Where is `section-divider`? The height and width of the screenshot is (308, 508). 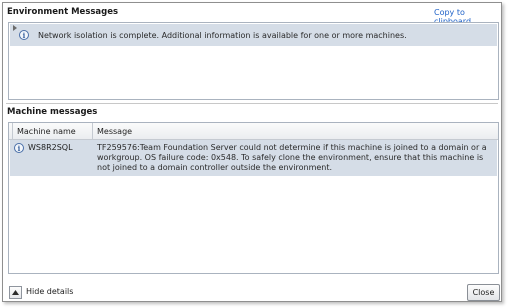
section-divider is located at coordinates (252, 103).